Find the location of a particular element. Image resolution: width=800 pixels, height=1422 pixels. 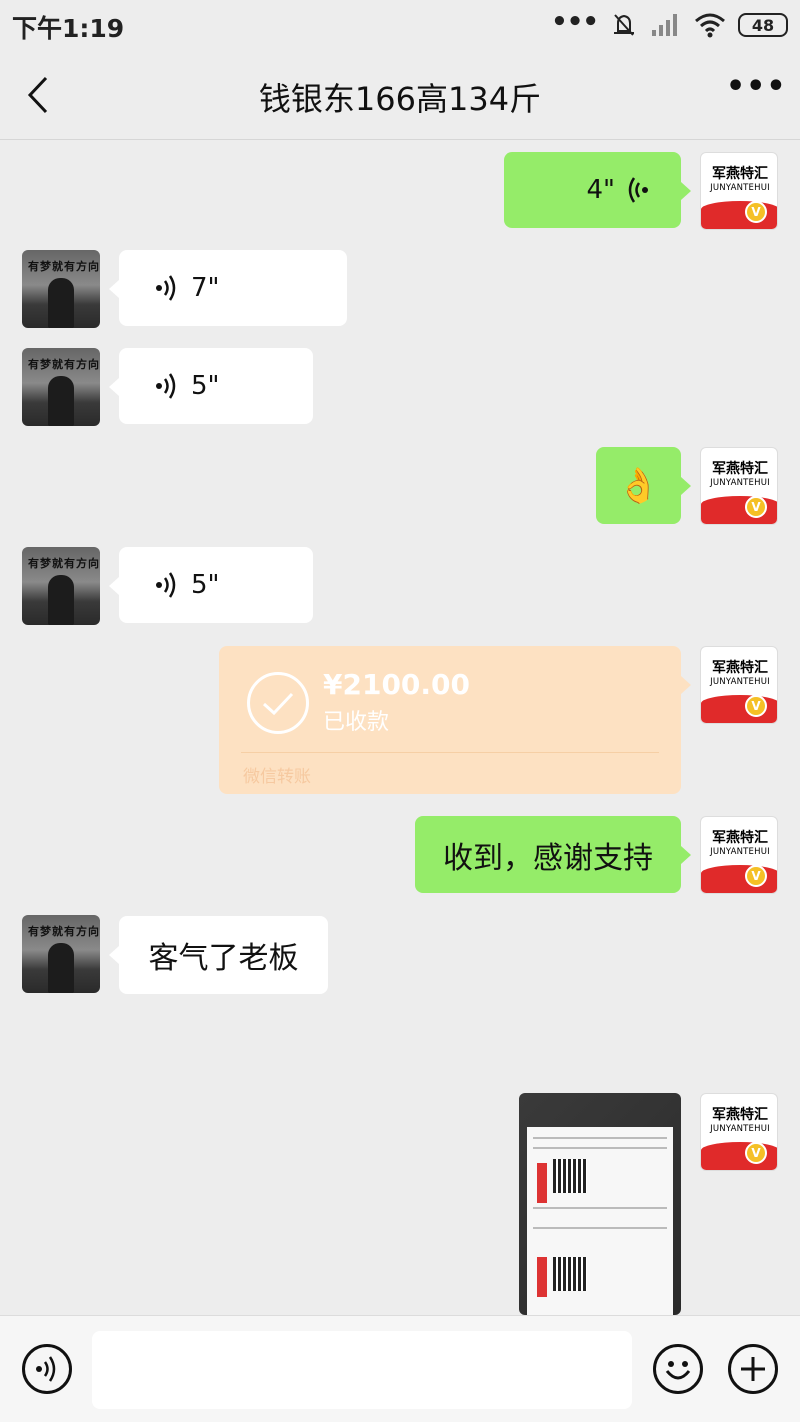

status-bar: 下午1:19 ••• 48 is located at coordinates (400, 25).